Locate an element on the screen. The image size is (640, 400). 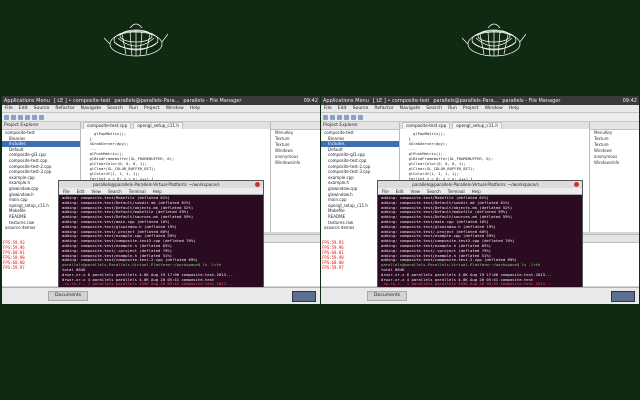
teapot-wireframe-right is located at coordinates (494, 40).